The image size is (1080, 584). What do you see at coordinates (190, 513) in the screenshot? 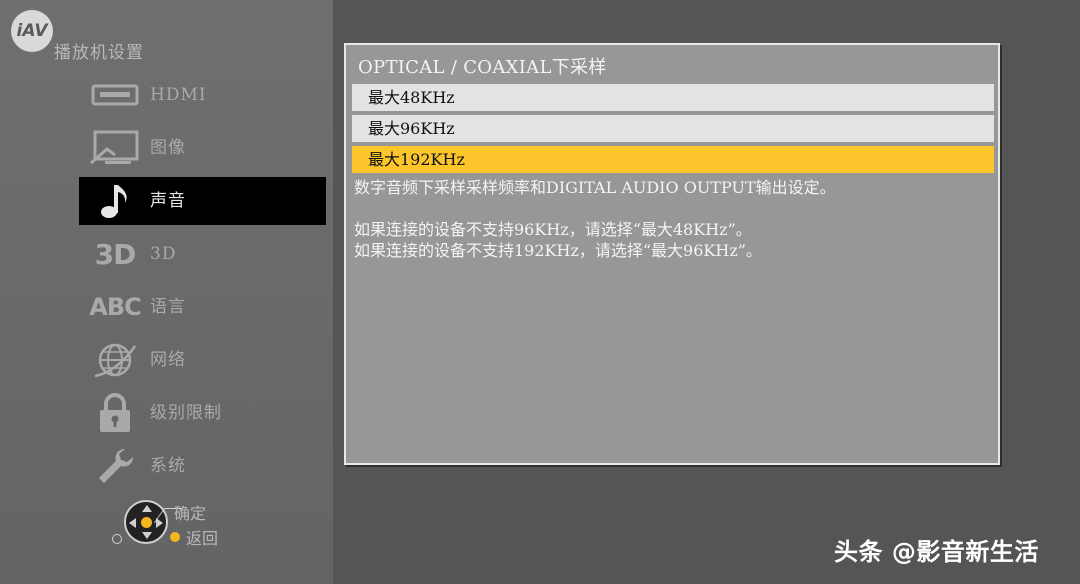
I see `ok-hint-label: 确定` at bounding box center [190, 513].